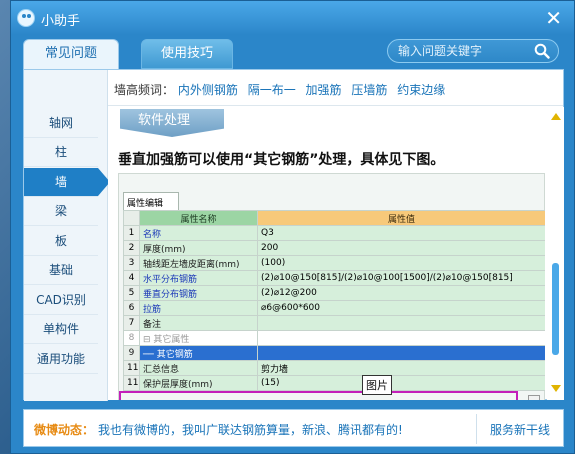 This screenshot has width=575, height=454. I want to click on property-value: (15), so click(401, 383).